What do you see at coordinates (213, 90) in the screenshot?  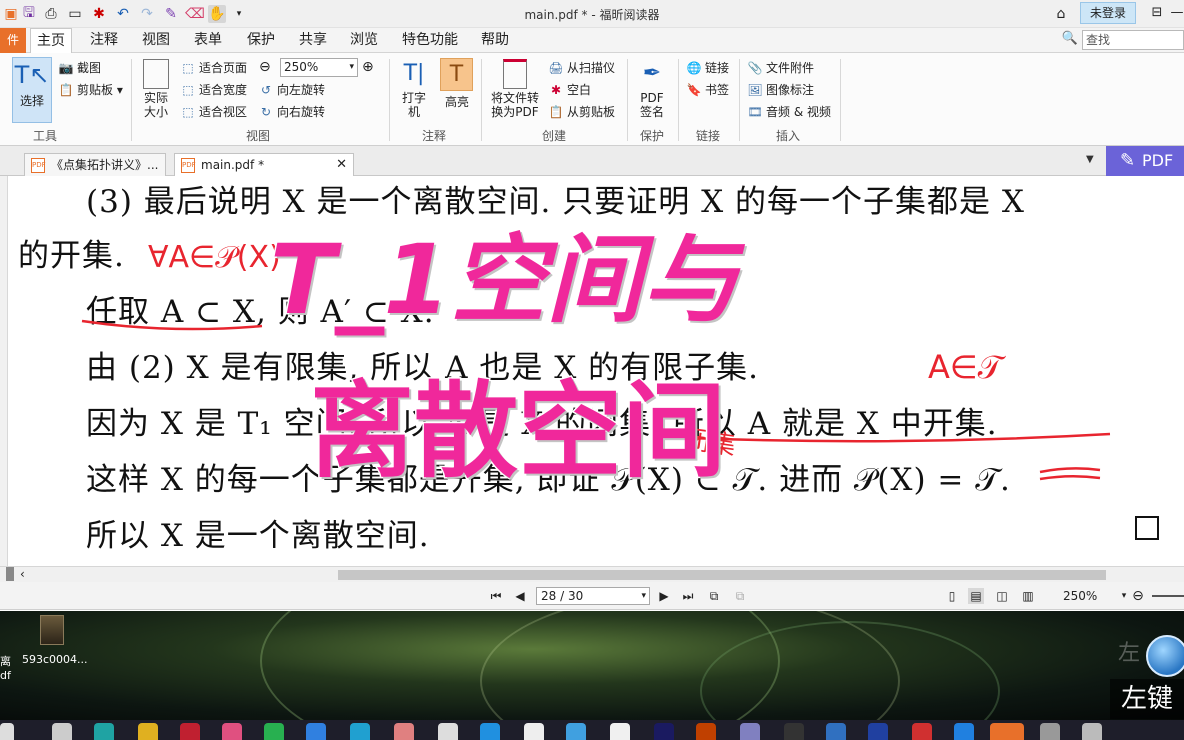 I see `fit-width-button: ⬚ 适合宽度` at bounding box center [213, 90].